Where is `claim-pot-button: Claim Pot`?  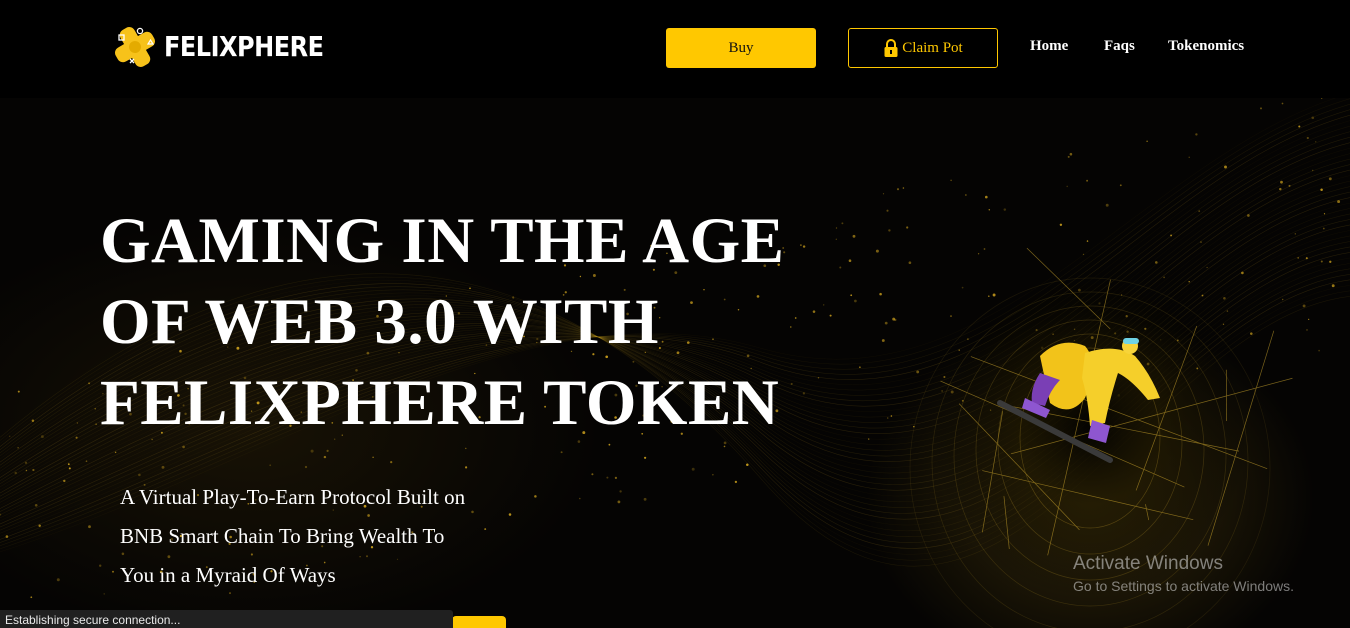
claim-pot-button: Claim Pot is located at coordinates (923, 48).